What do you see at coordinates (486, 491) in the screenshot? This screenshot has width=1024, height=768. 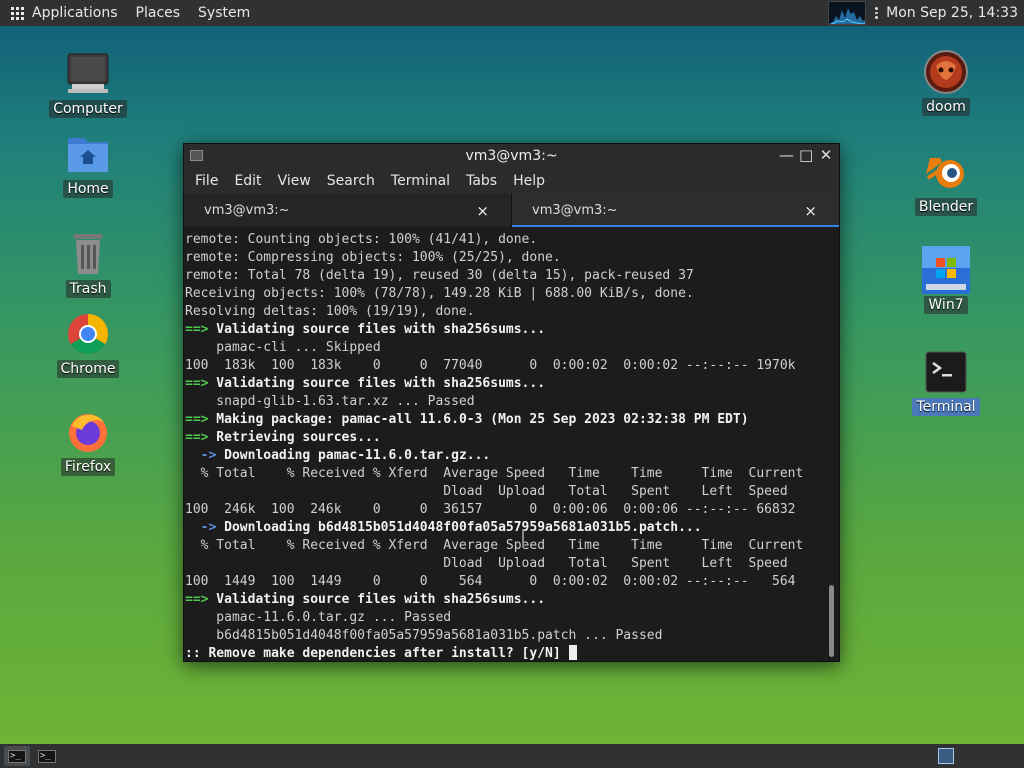 I see `terminal-line-text: Dload Upload Total Spent Left Speed` at bounding box center [486, 491].